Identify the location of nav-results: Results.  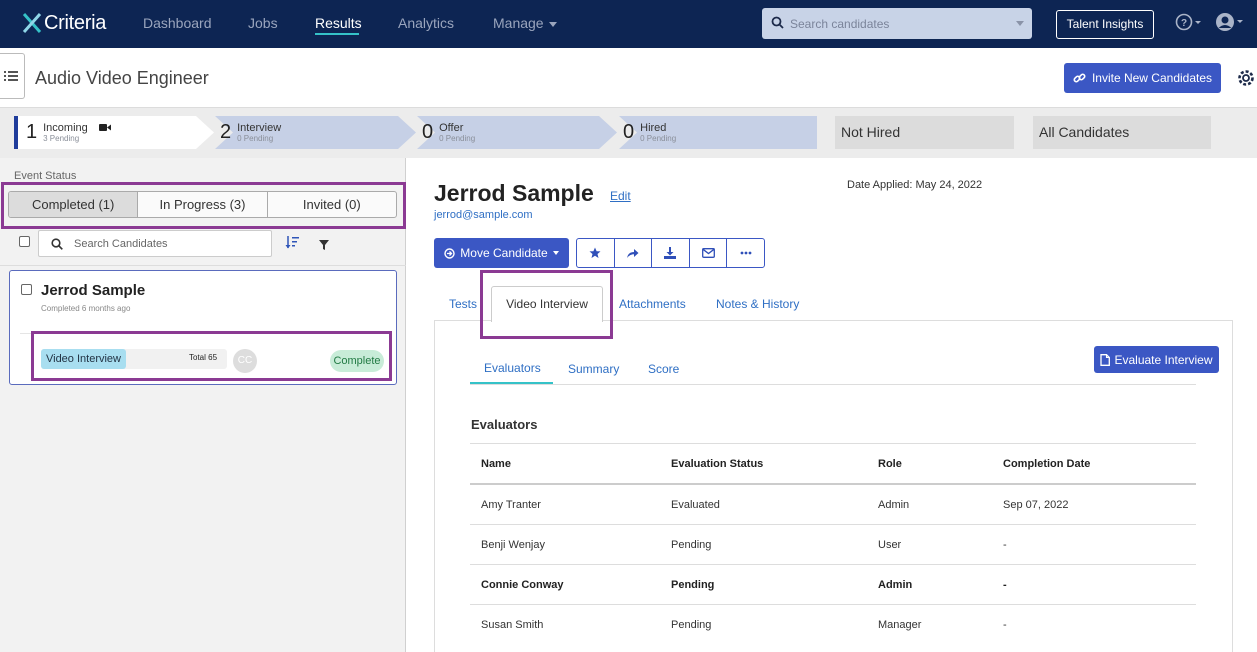
(338, 23).